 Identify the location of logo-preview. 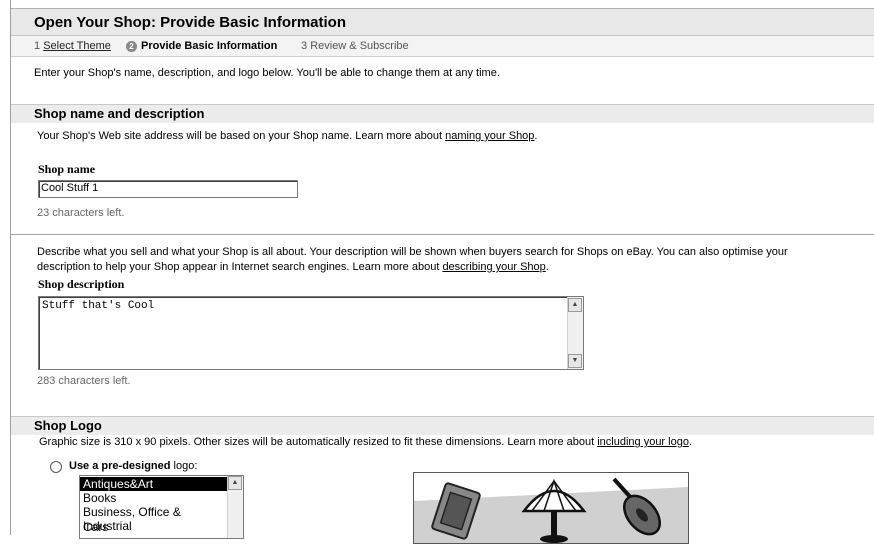
(551, 508).